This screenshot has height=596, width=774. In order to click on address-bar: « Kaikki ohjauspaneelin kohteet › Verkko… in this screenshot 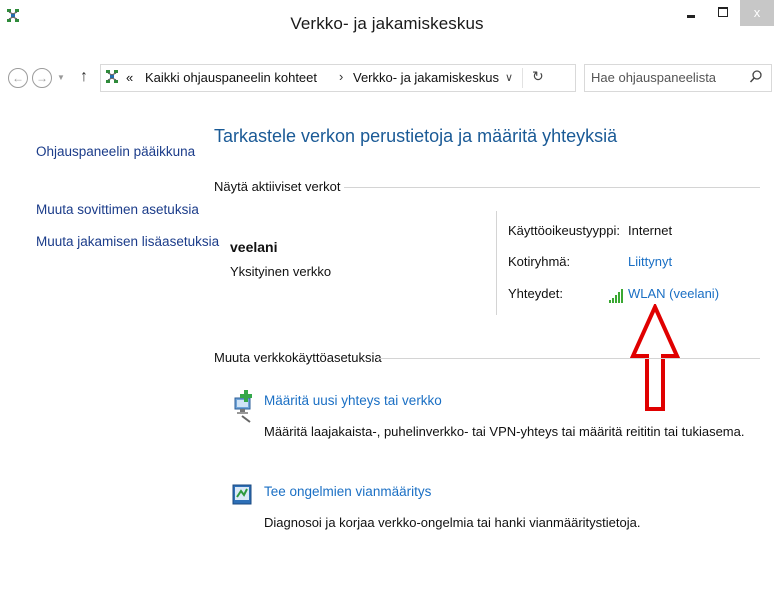, I will do `click(338, 78)`.